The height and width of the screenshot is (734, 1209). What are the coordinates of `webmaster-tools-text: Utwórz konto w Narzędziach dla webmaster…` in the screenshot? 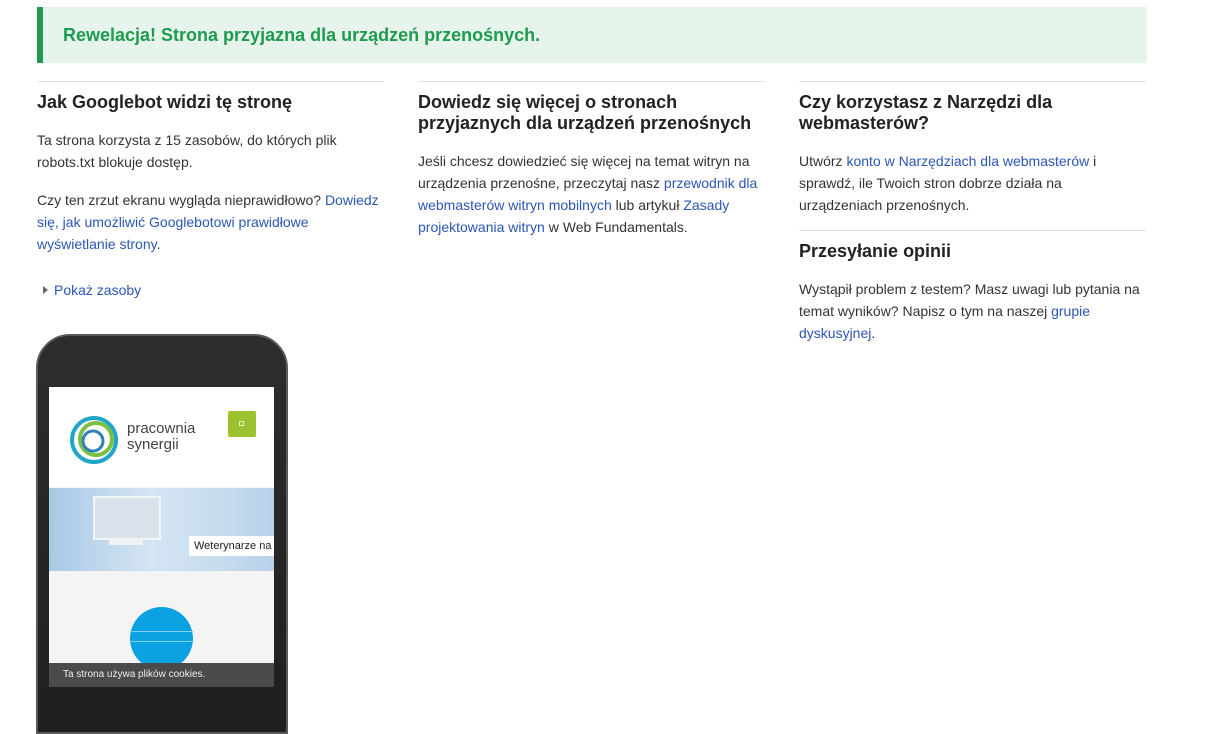 It's located at (948, 183).